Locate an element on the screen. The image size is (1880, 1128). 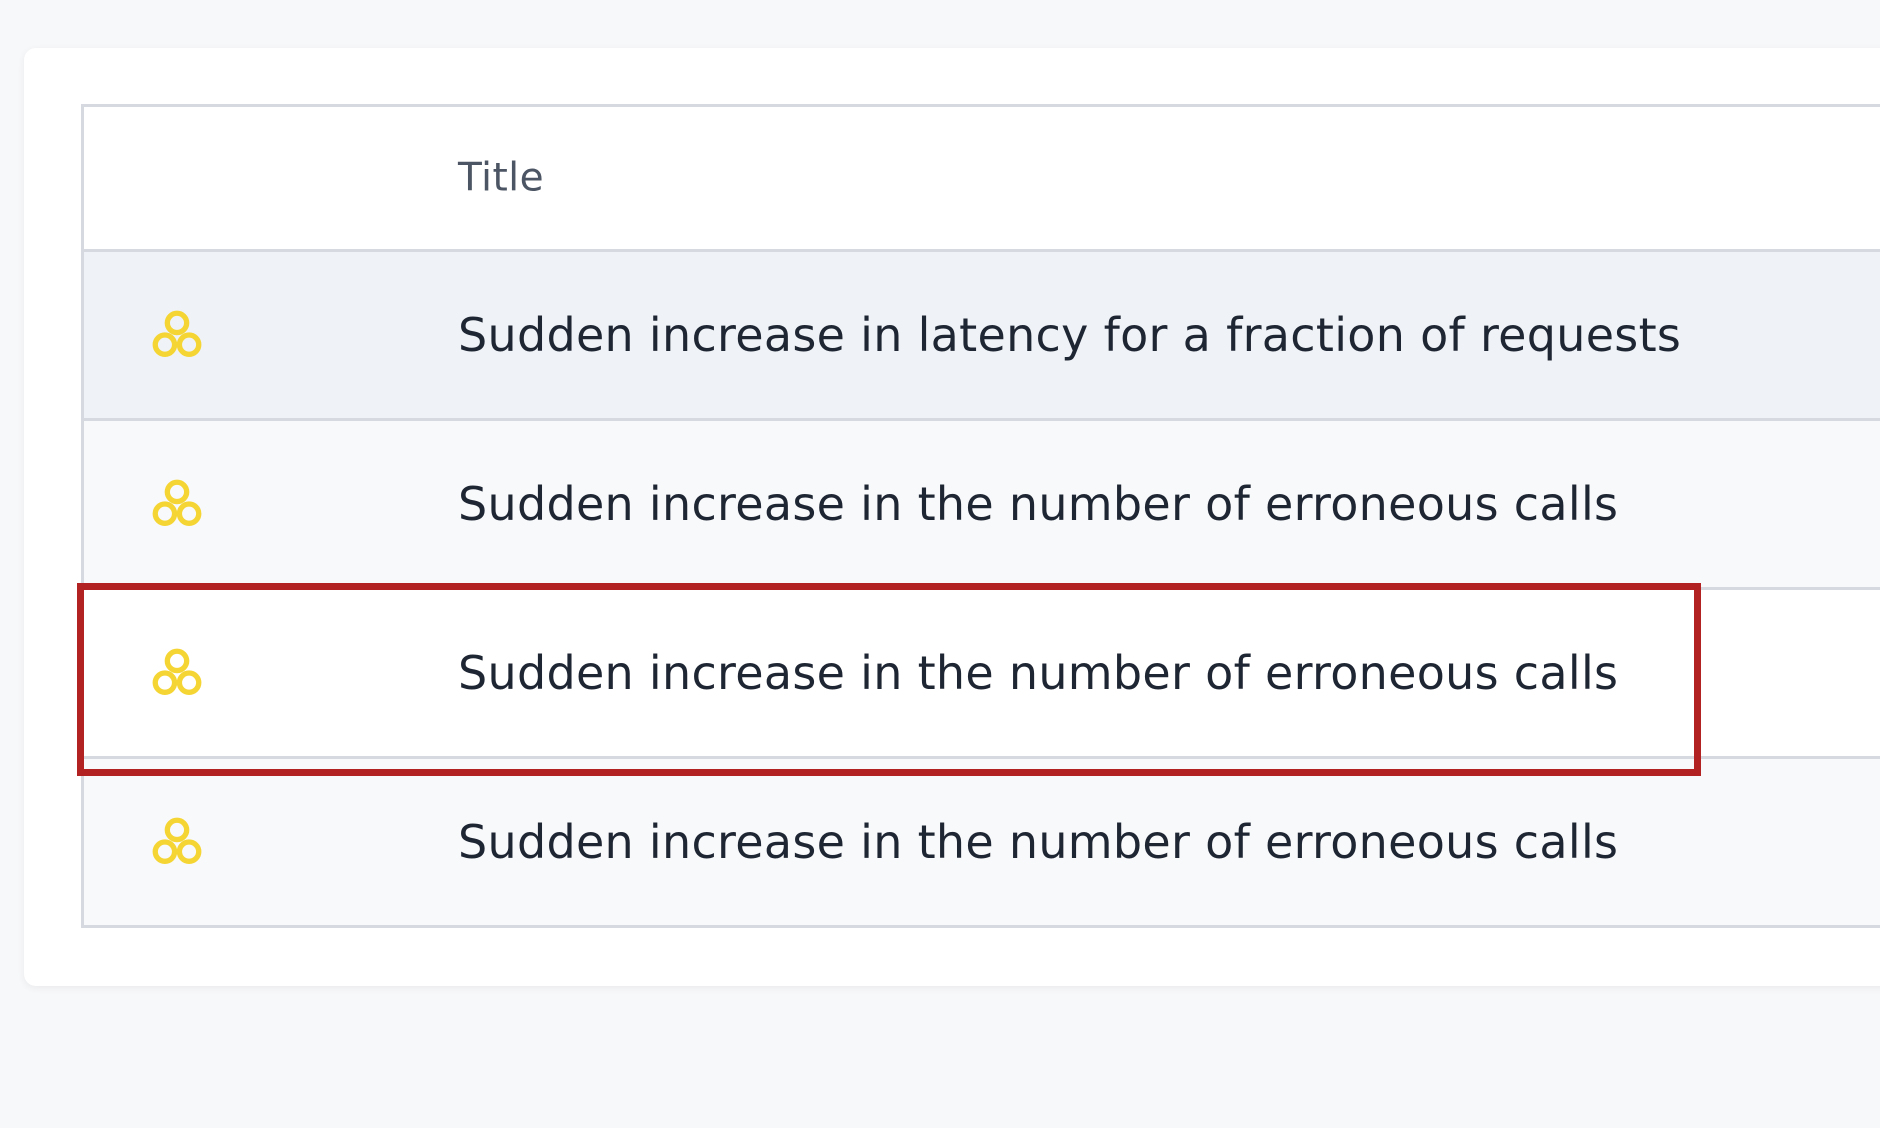
table-header-row: Title is located at coordinates (982, 179).